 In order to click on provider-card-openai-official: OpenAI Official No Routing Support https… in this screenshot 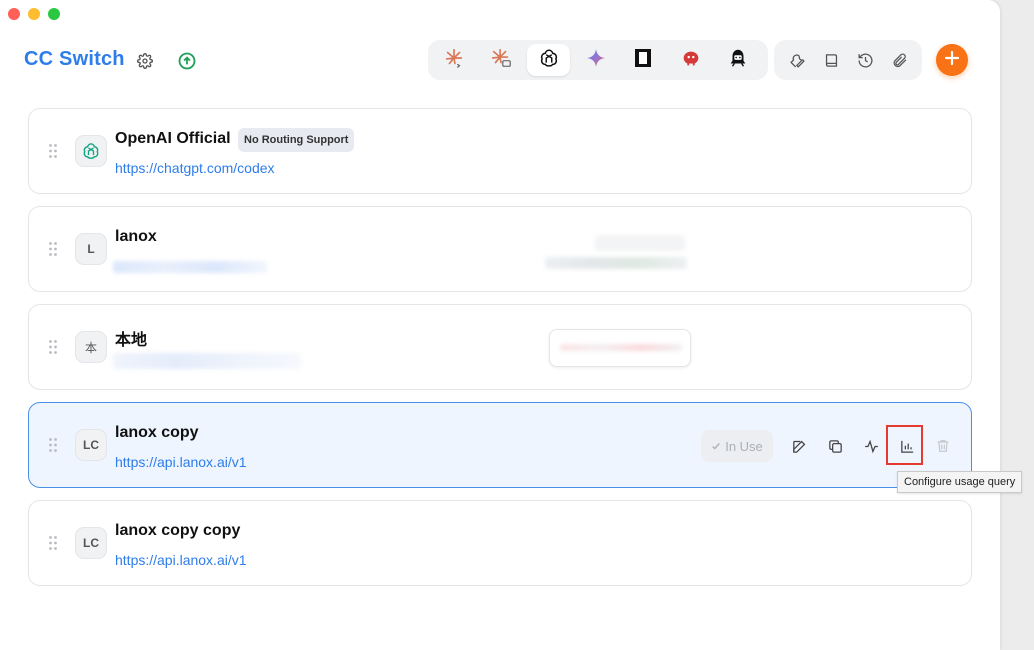, I will do `click(500, 151)`.